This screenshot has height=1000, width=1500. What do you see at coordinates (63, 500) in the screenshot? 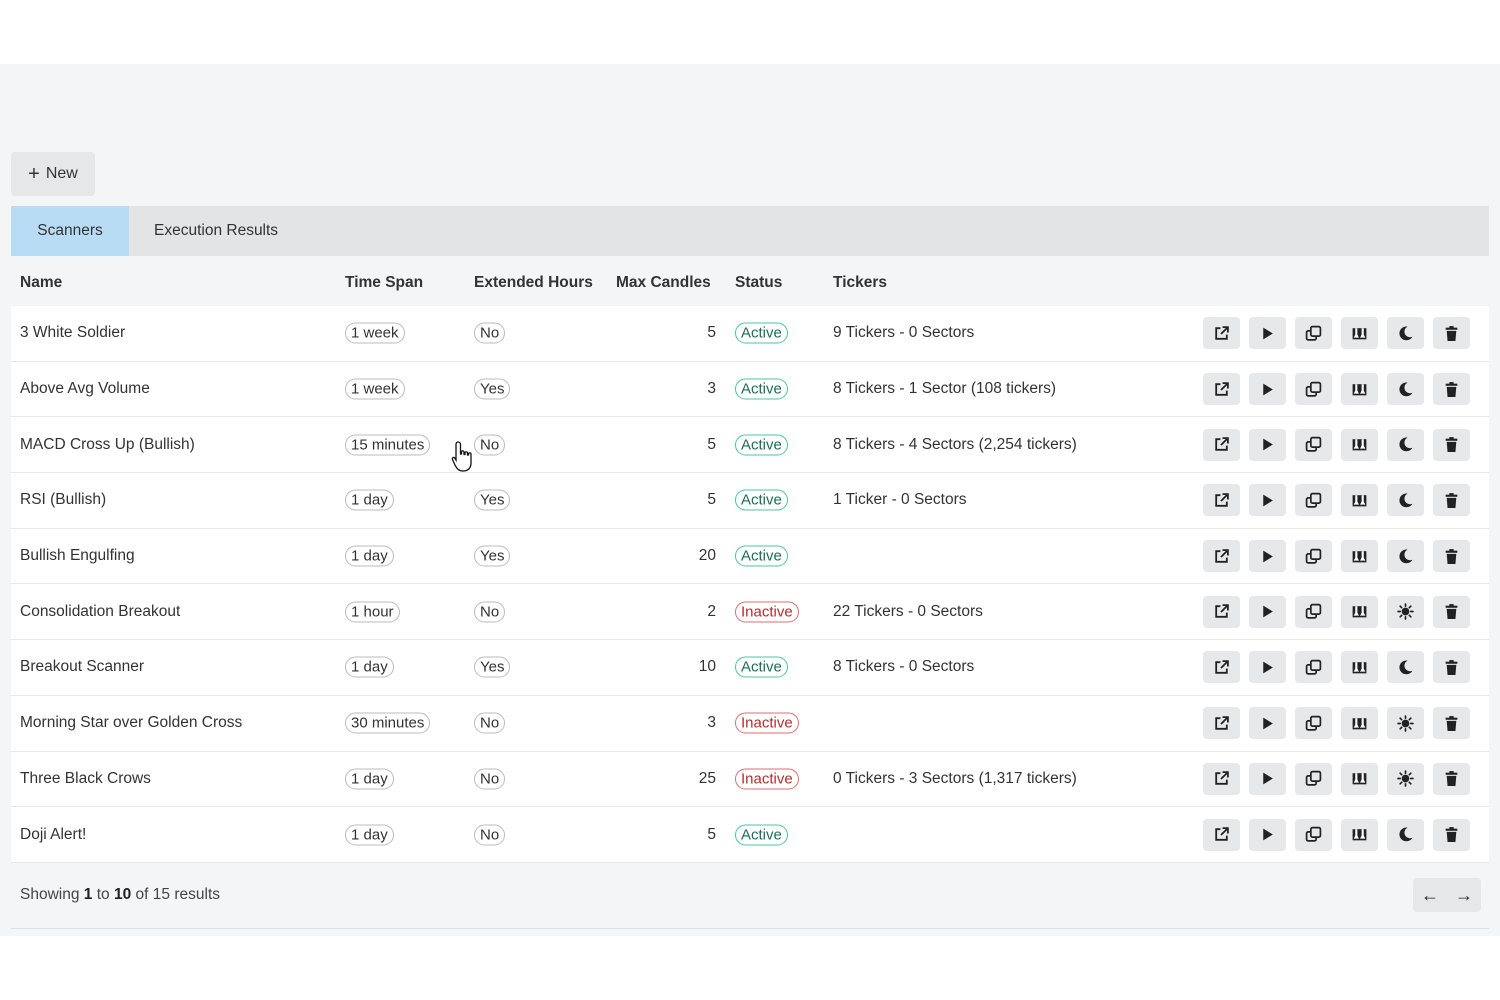
I see `scanner-name: RSI (Bullish)` at bounding box center [63, 500].